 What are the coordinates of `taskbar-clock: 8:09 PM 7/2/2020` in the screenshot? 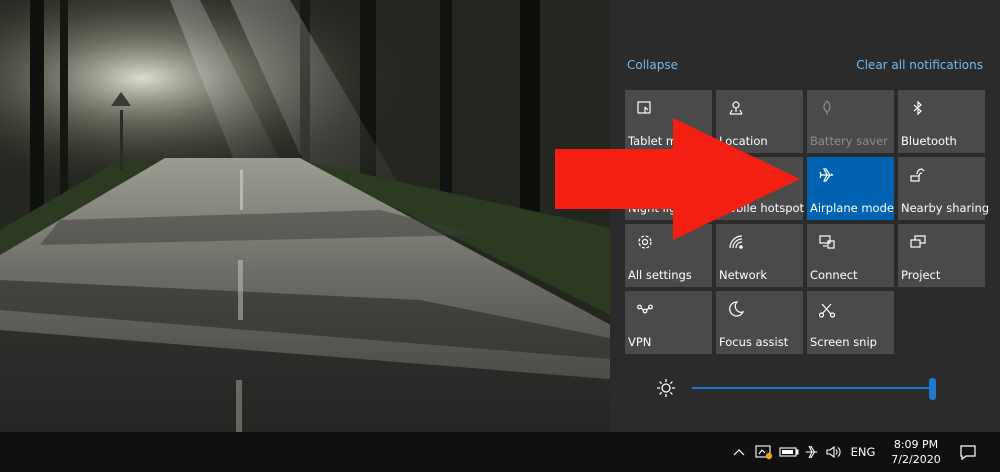 It's located at (916, 452).